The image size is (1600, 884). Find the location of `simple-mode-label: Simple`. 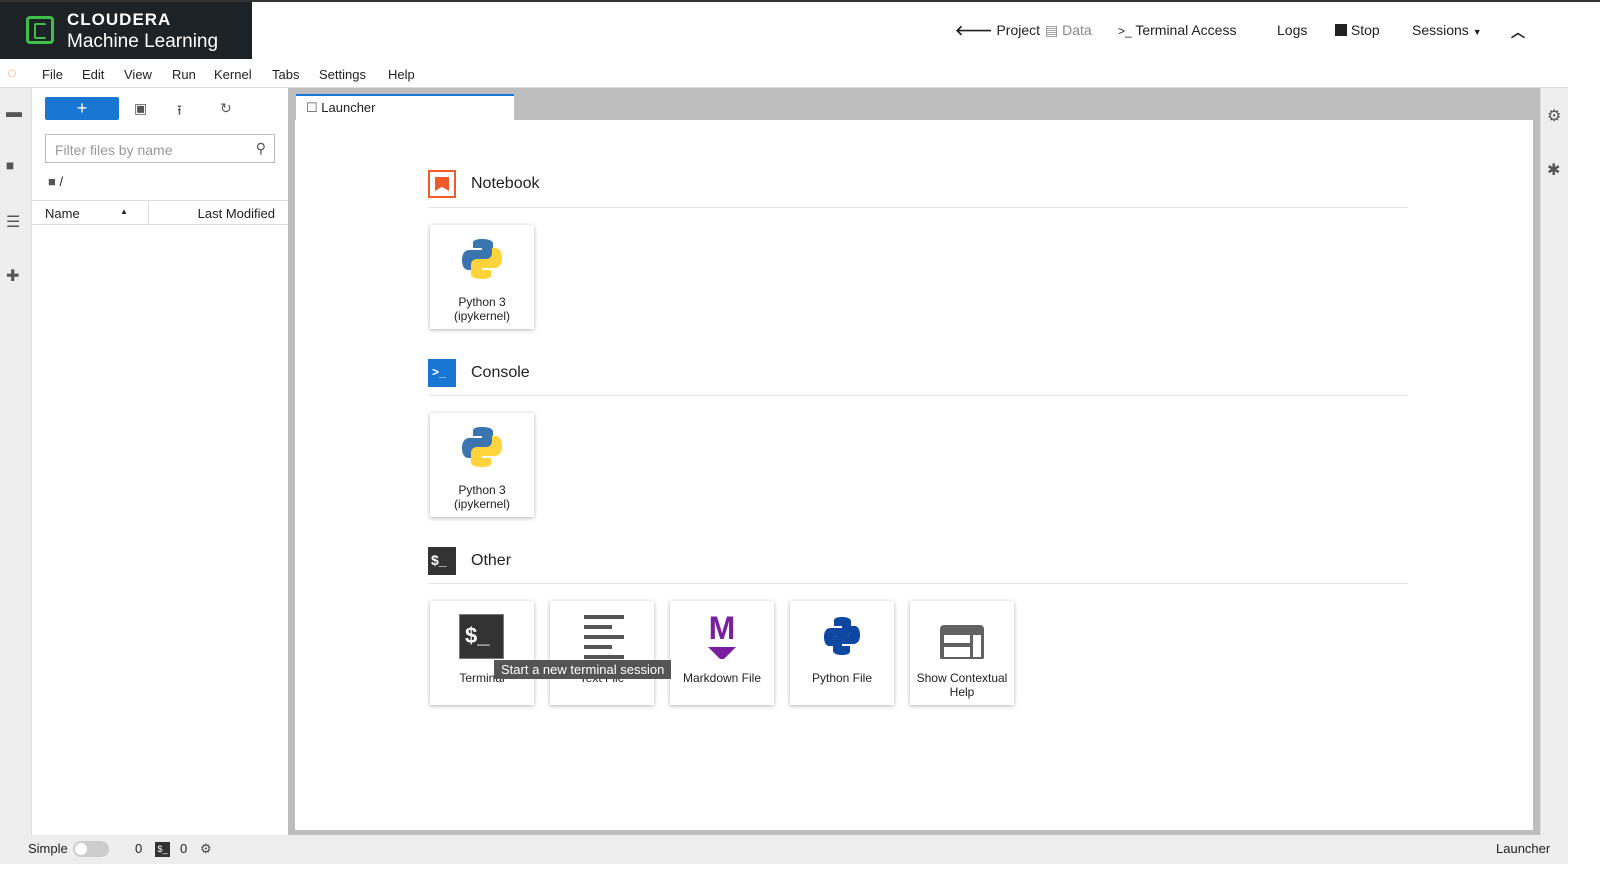

simple-mode-label: Simple is located at coordinates (48, 848).